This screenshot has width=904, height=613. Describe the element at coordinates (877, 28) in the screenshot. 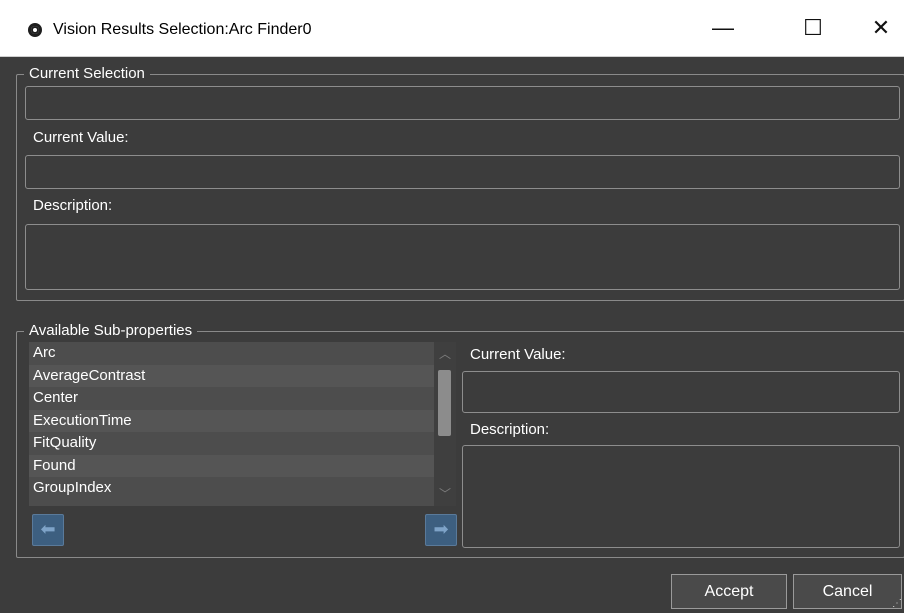

I see `close-button: ✕` at that location.